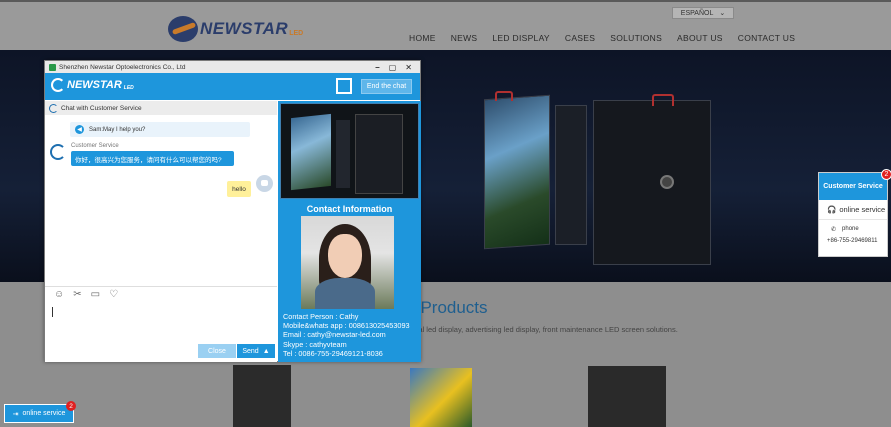 This screenshot has width=891, height=427. Describe the element at coordinates (217, 351) in the screenshot. I see `close-button: Close` at that location.